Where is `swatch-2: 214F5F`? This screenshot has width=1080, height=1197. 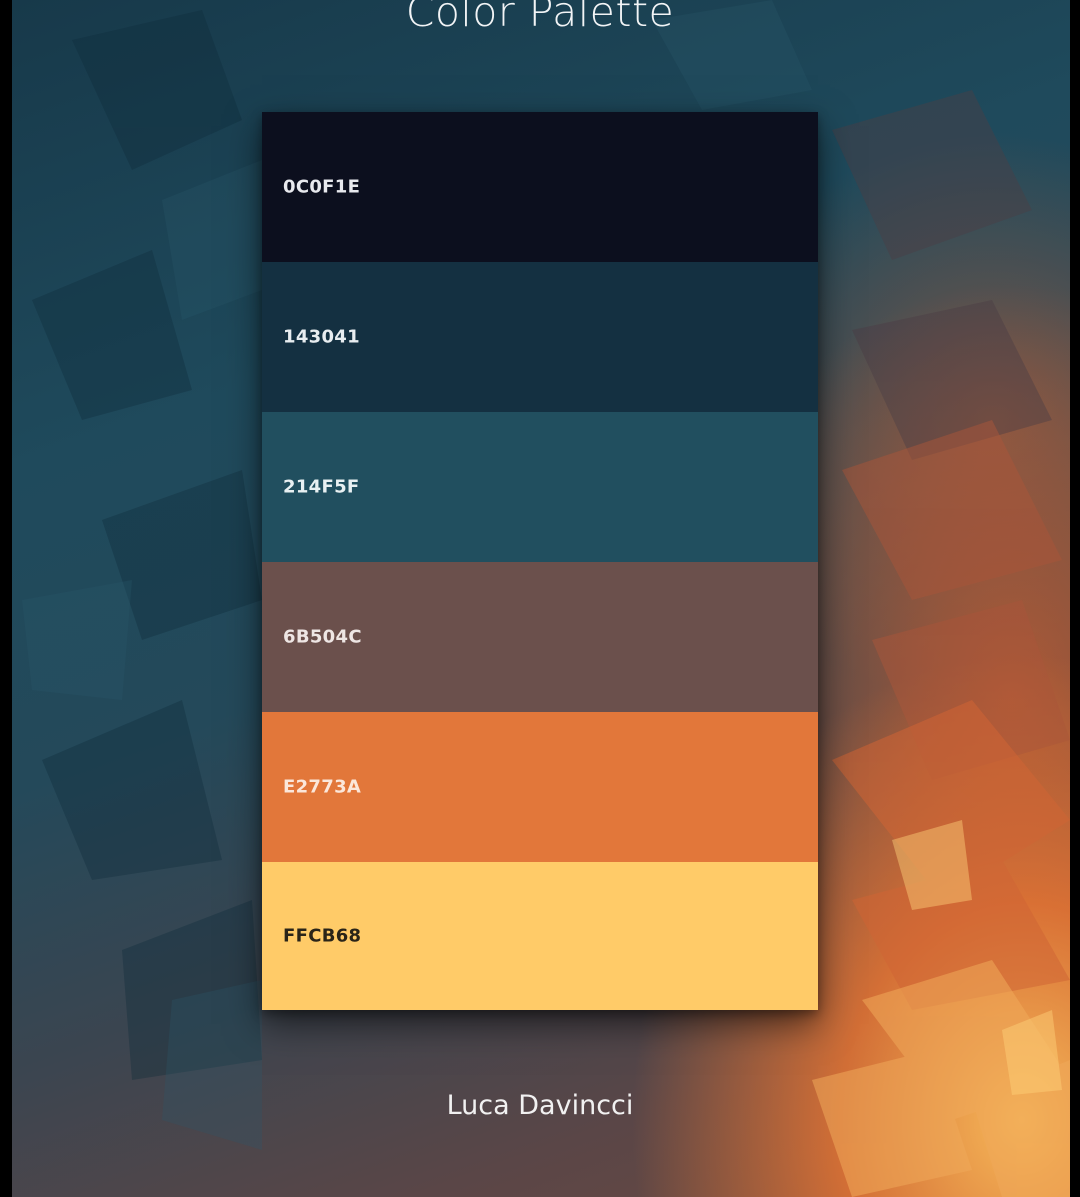
swatch-2: 214F5F is located at coordinates (540, 487).